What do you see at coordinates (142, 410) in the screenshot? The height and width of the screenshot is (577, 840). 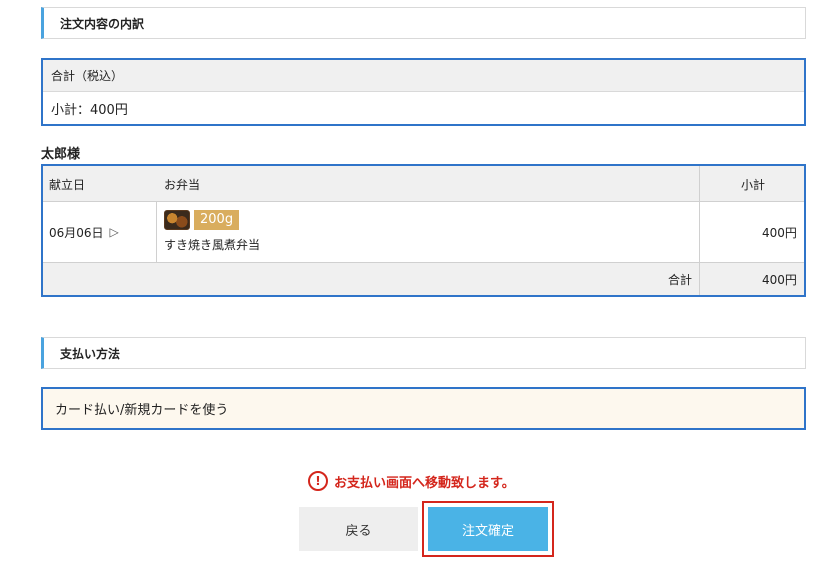 I see `payment-method-text: カード払い/新規カードを使う` at bounding box center [142, 410].